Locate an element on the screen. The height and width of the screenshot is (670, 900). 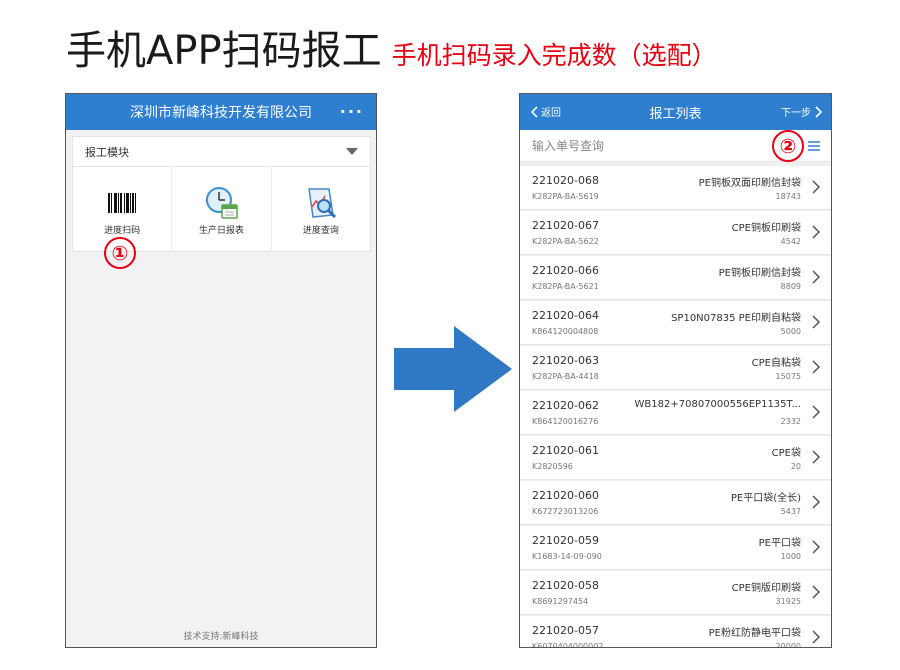
order-product-name: CPE铜版印刷袋 is located at coordinates (766, 588).